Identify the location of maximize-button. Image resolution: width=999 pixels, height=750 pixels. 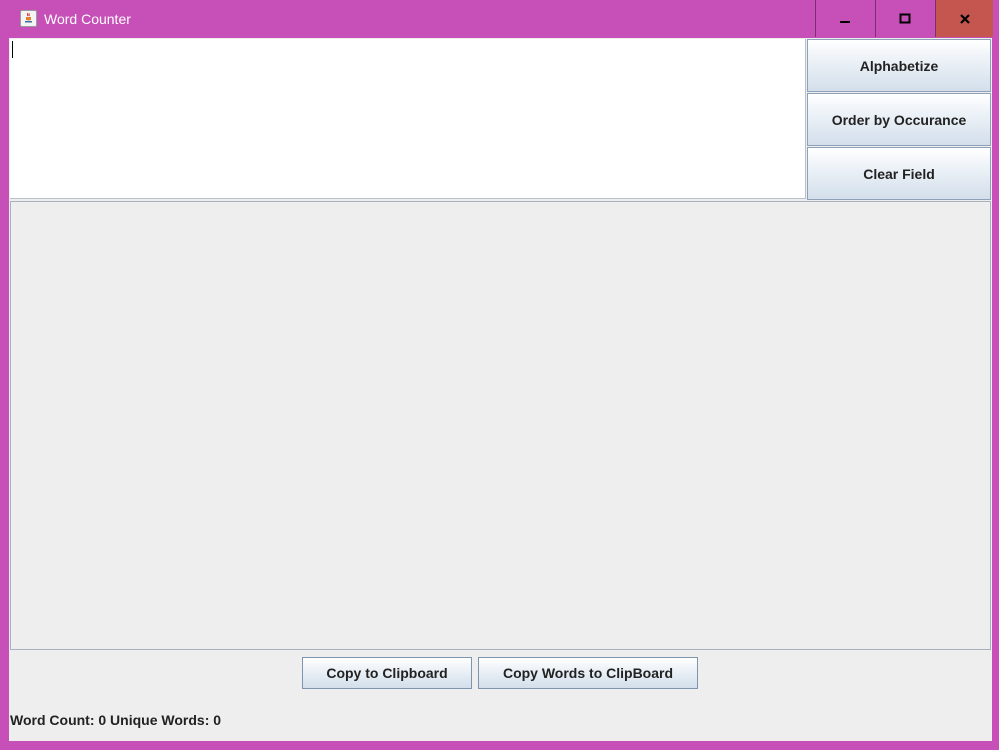
(904, 18).